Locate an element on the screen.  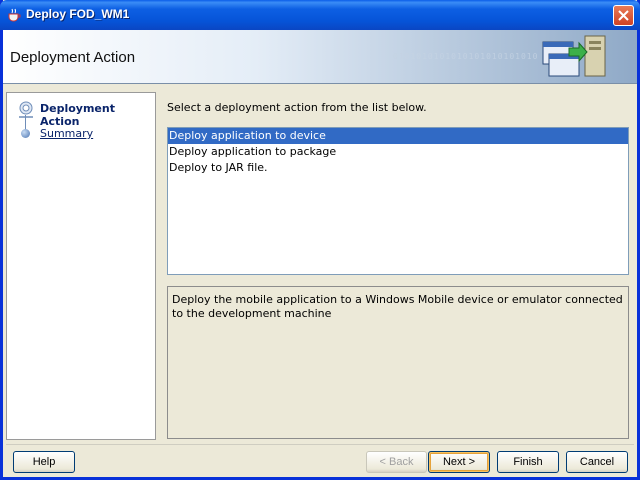
next-button: Next > is located at coordinates (459, 462).